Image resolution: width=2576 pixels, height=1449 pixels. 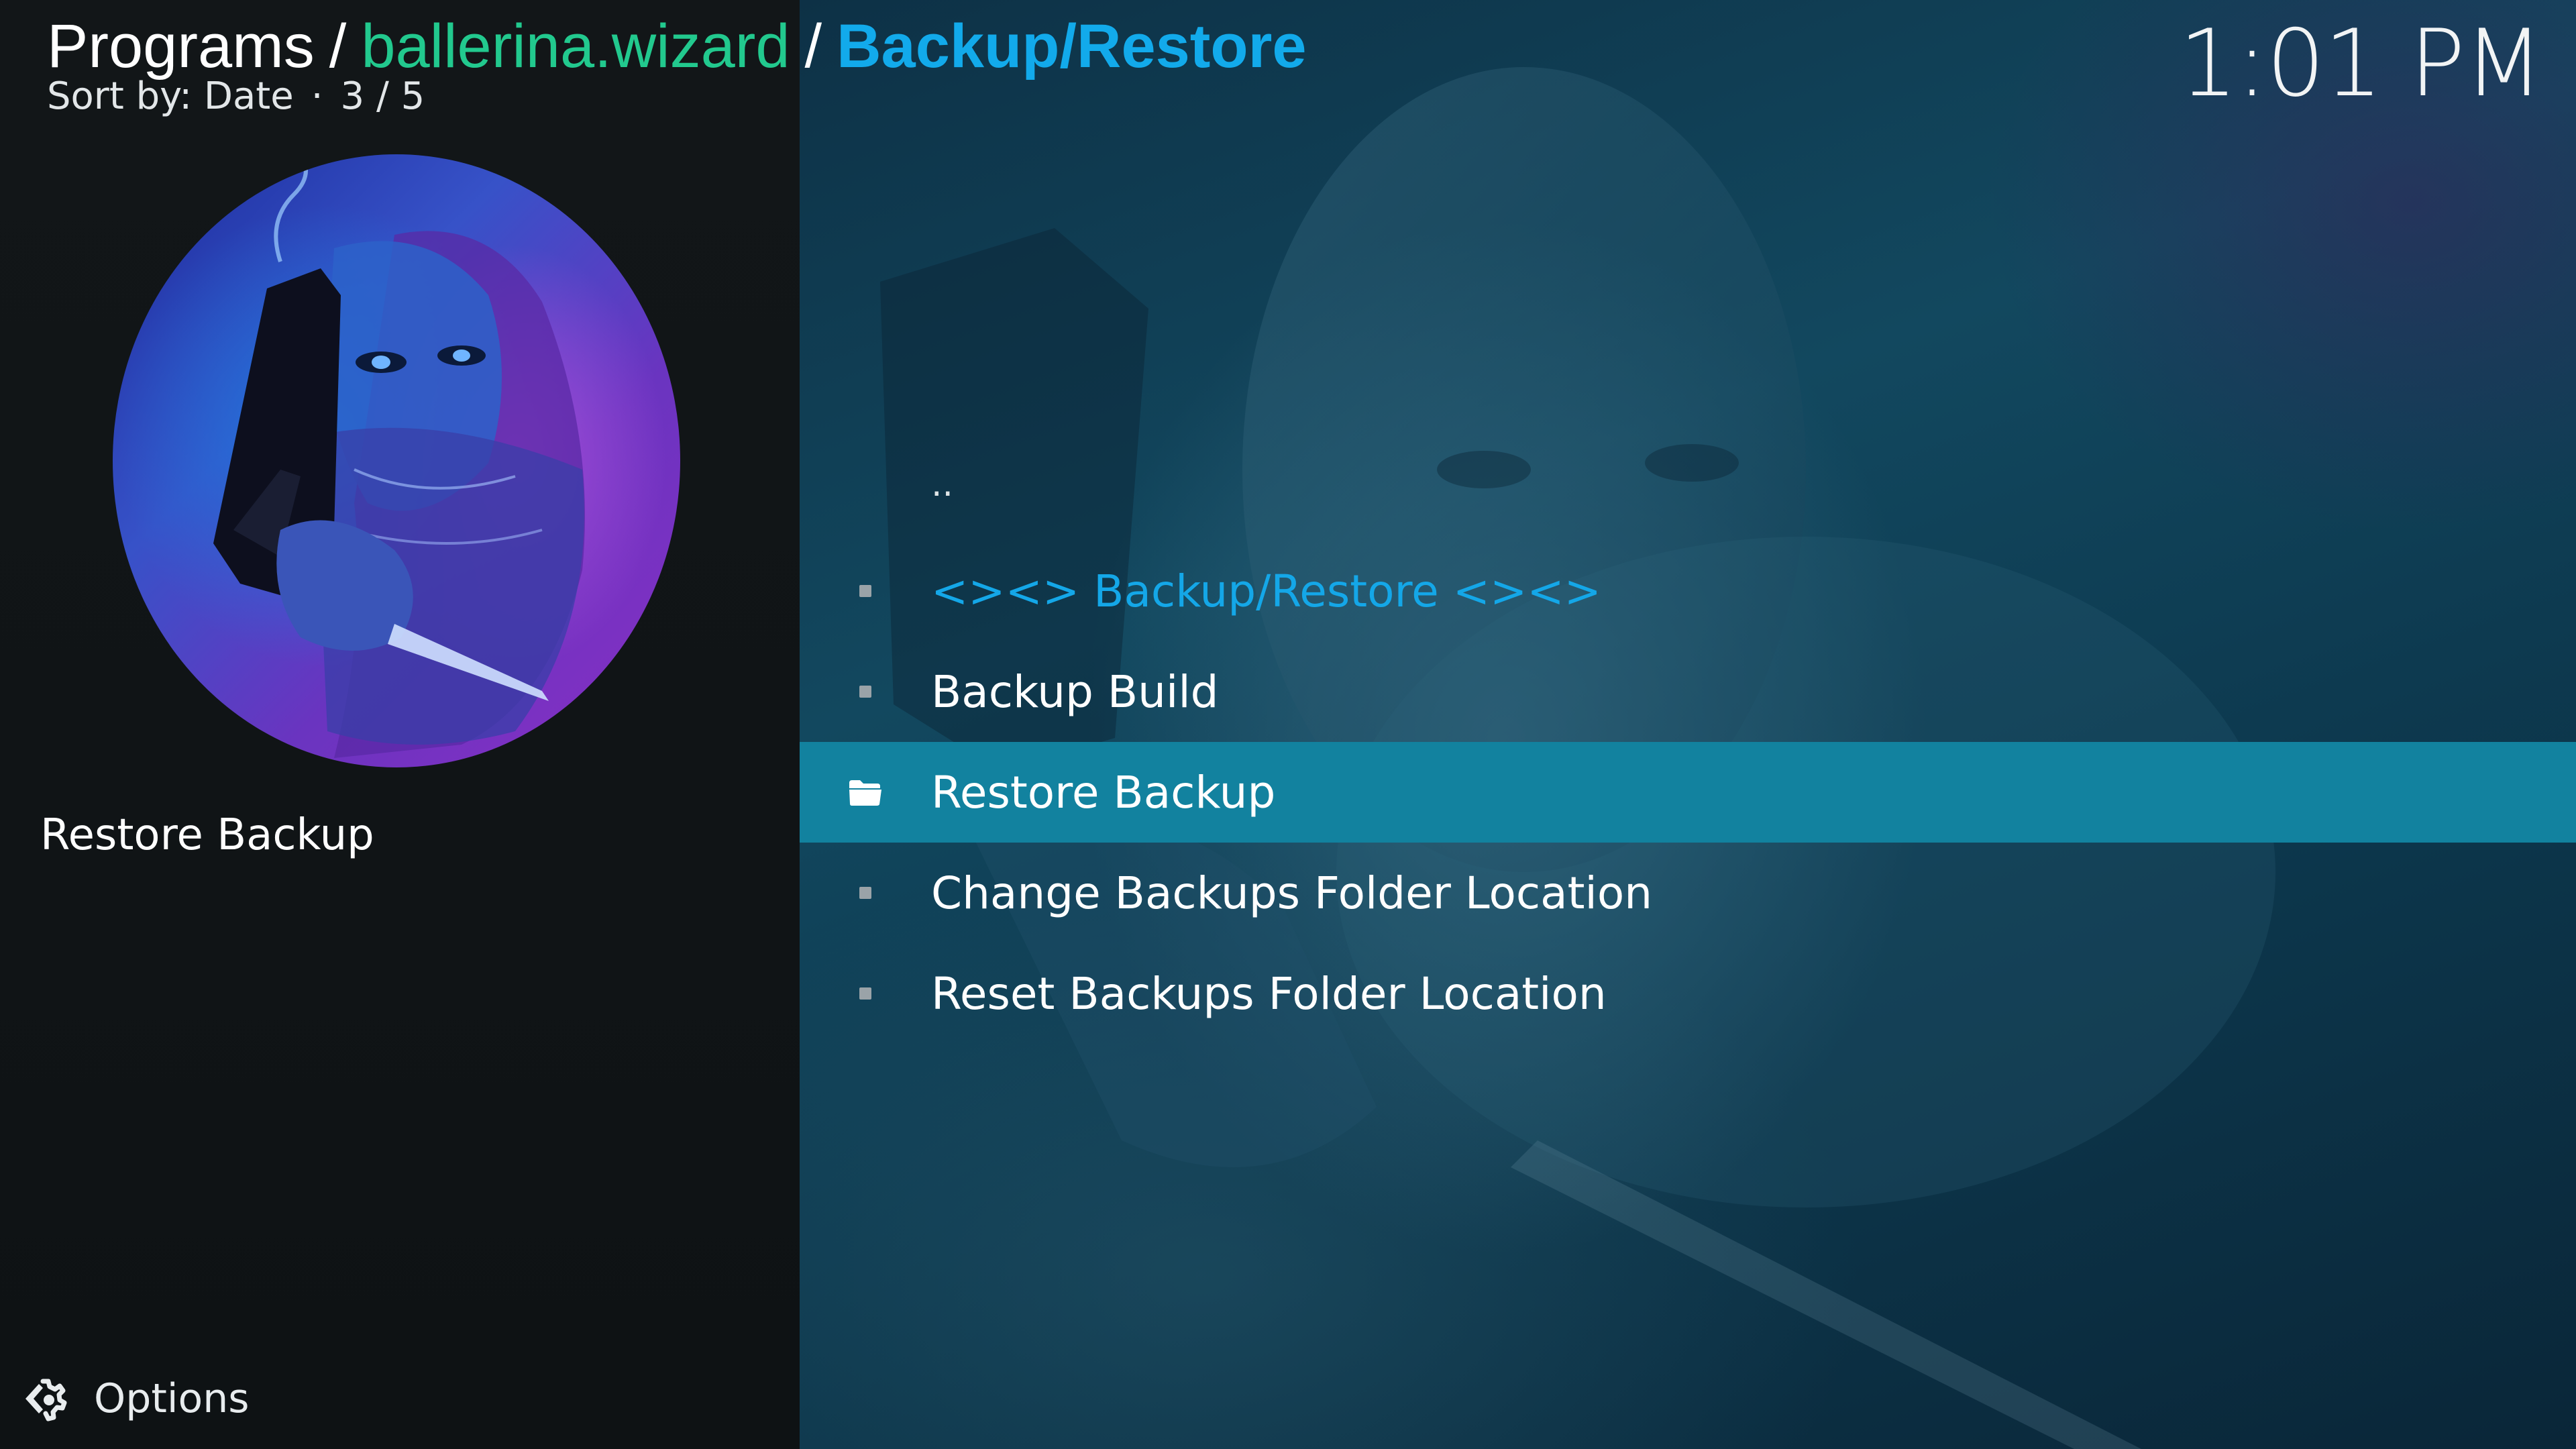 I want to click on list-item-restore-backup: Restore Backup, so click(x=1688, y=792).